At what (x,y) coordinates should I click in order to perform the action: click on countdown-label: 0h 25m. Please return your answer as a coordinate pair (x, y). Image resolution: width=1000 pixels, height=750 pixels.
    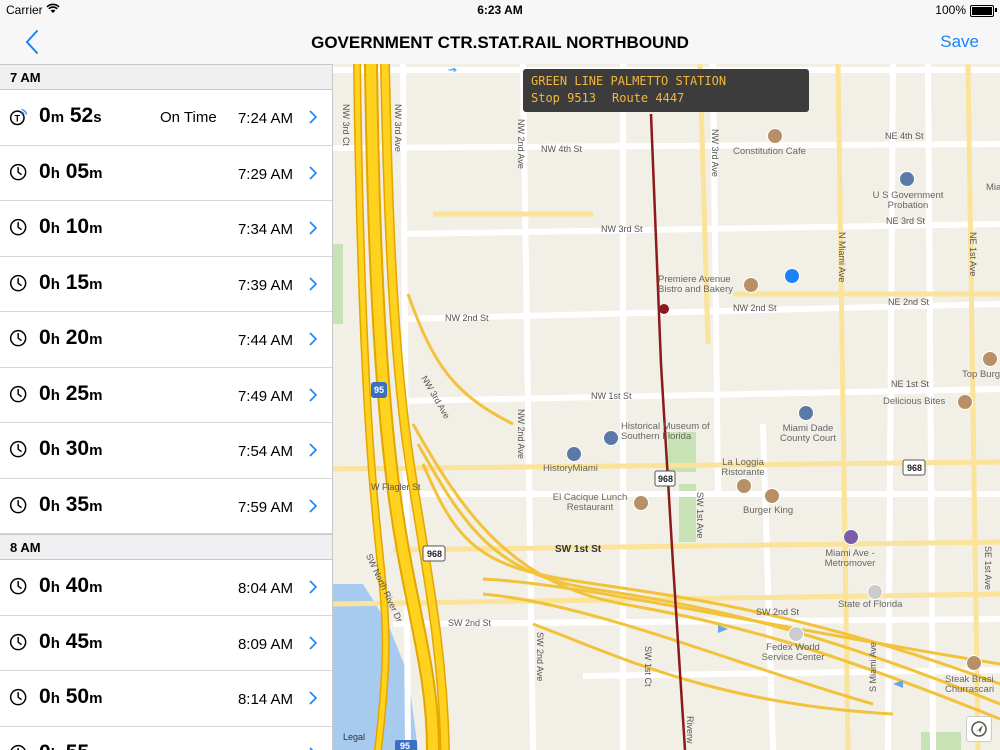
    Looking at the image, I should click on (71, 393).